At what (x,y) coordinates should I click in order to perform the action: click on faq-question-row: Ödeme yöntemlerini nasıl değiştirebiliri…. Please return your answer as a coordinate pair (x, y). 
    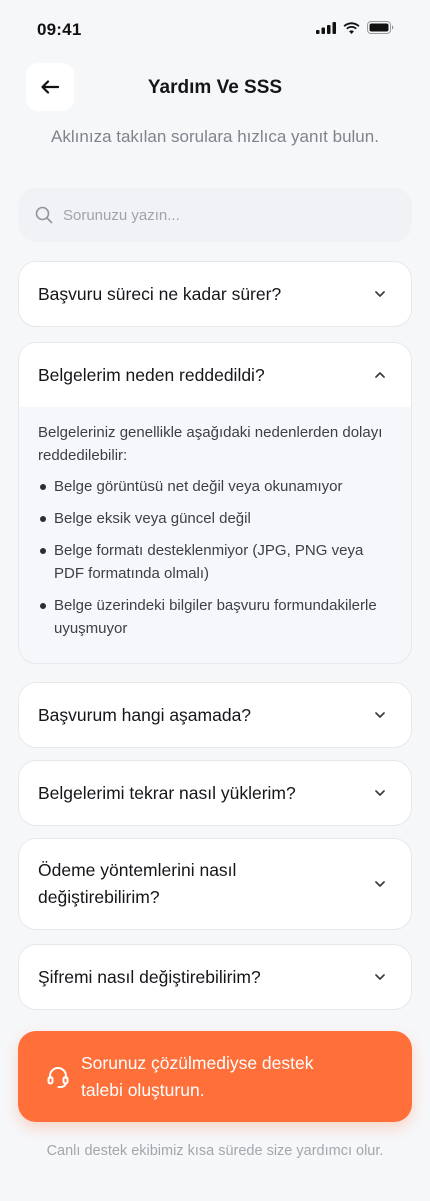
    Looking at the image, I should click on (215, 884).